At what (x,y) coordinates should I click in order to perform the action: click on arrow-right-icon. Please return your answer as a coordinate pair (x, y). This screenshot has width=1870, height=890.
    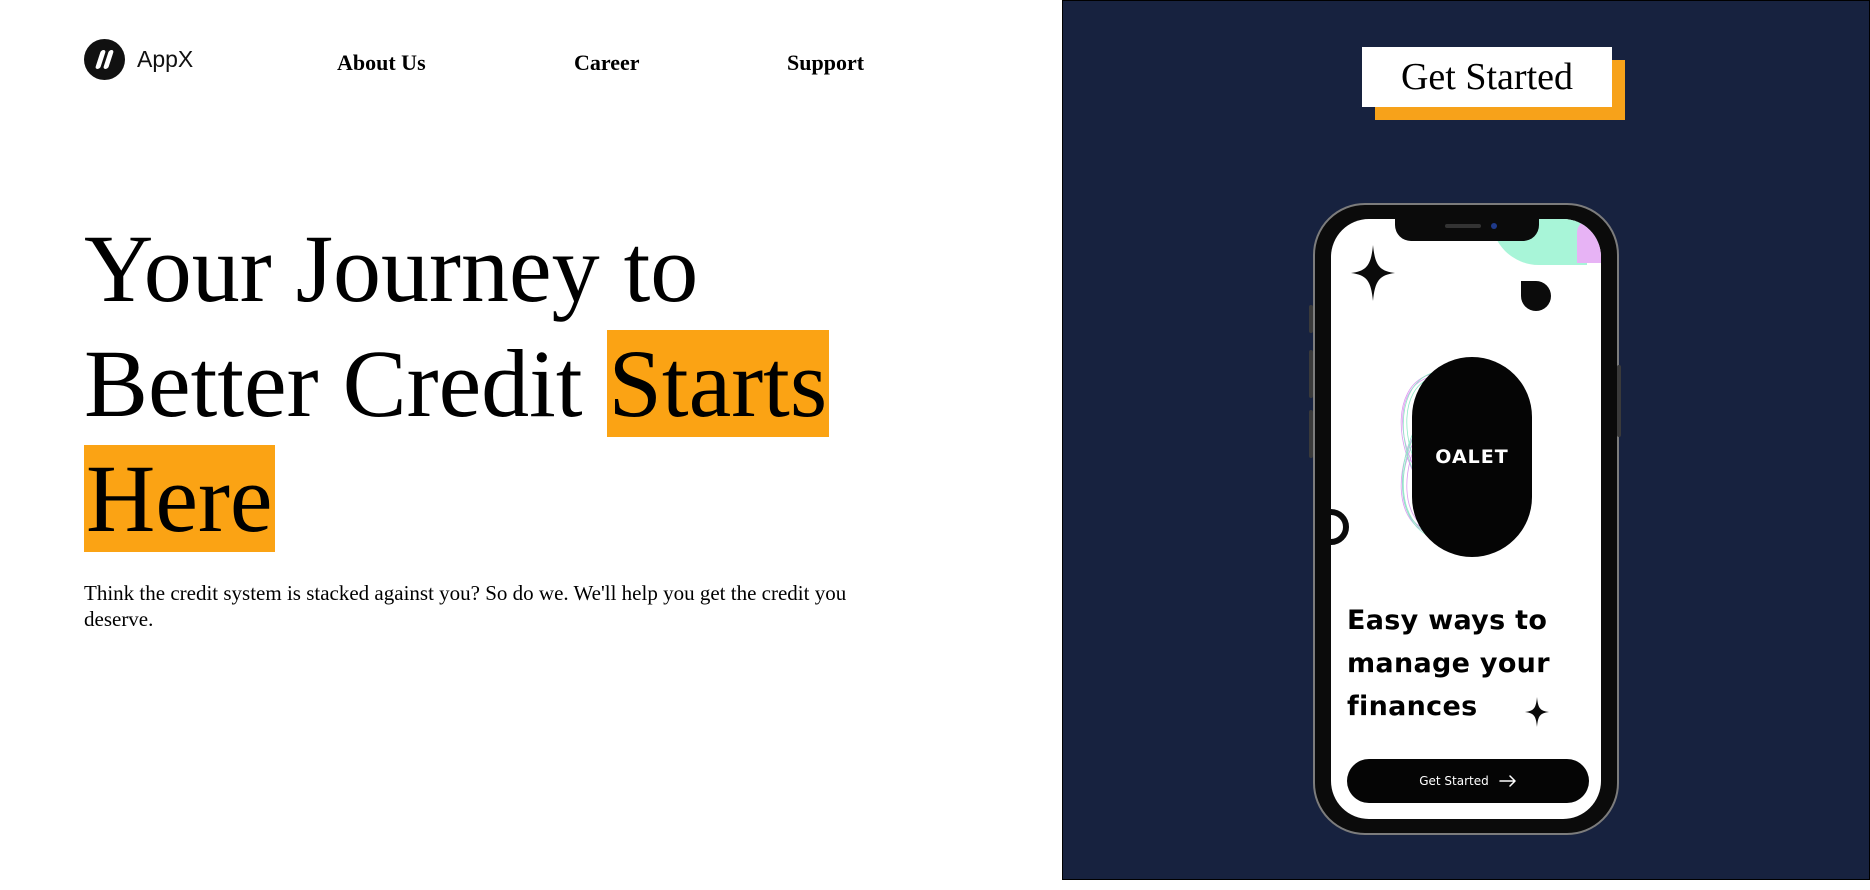
    Looking at the image, I should click on (1507, 781).